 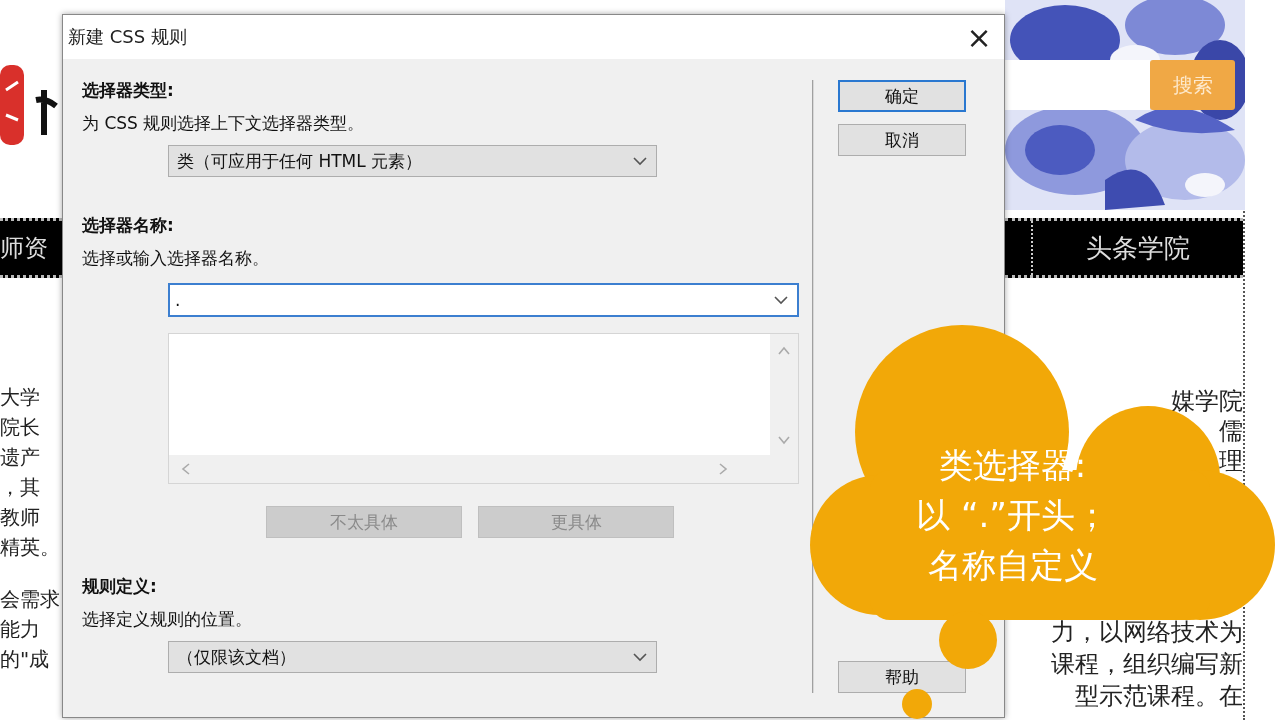 What do you see at coordinates (1231, 431) in the screenshot?
I see `body-text: 儒` at bounding box center [1231, 431].